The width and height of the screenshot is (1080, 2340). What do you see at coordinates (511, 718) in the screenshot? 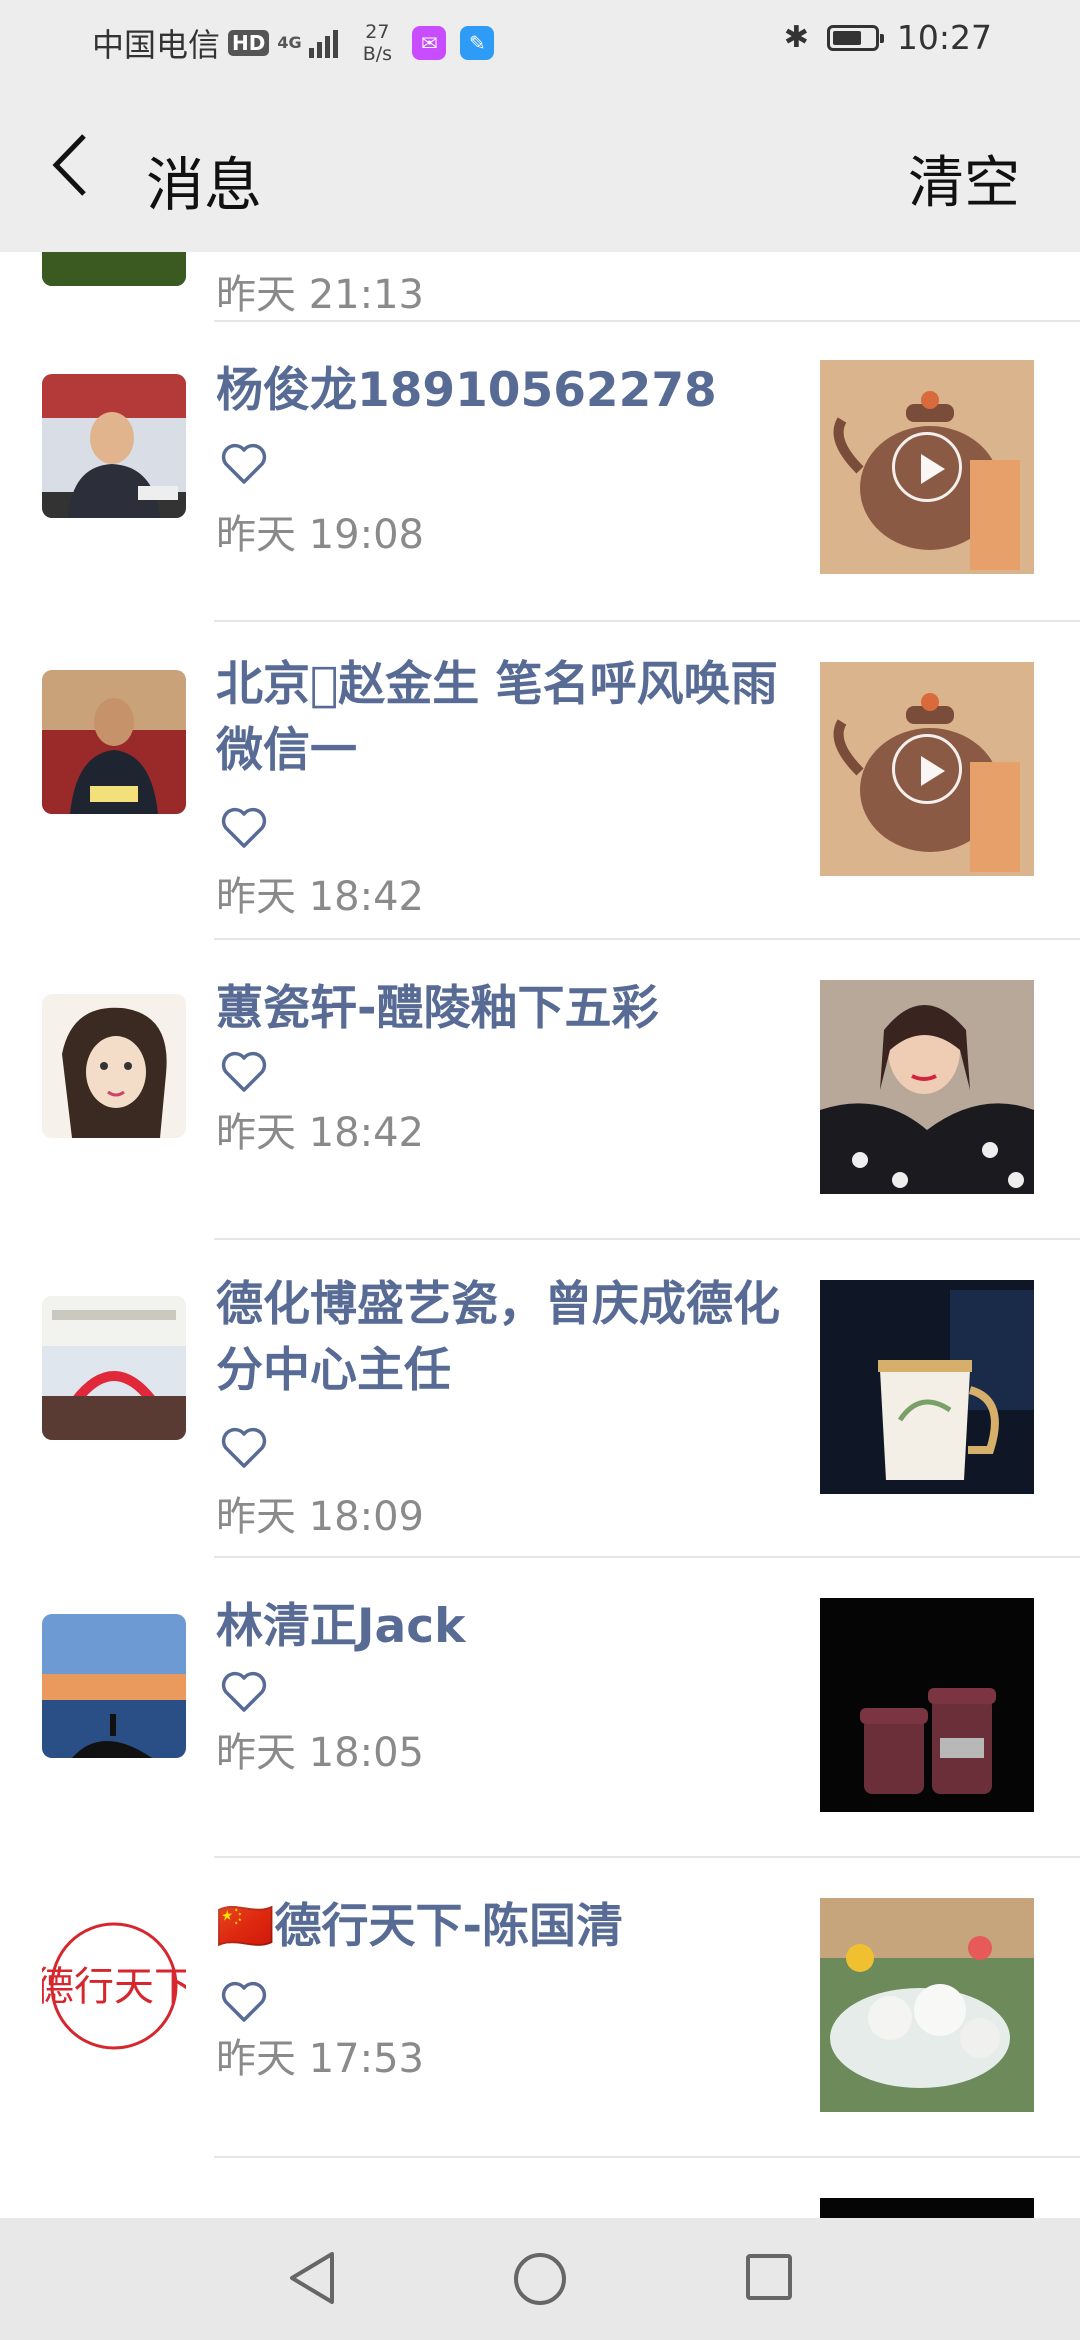
I see `sender-name: 北京􏿾赵金生 笔名呼风唤雨微信一` at bounding box center [511, 718].